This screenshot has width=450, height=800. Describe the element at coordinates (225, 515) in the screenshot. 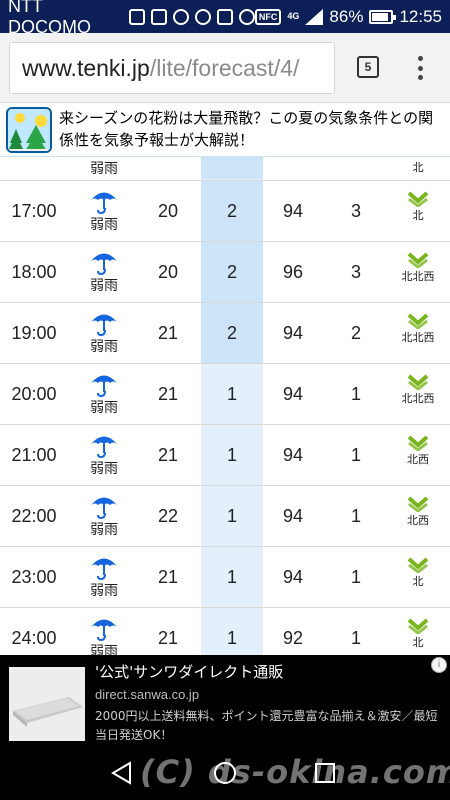

I see `table-row: 22:00 弱雨 22 1 94 1 北西` at that location.